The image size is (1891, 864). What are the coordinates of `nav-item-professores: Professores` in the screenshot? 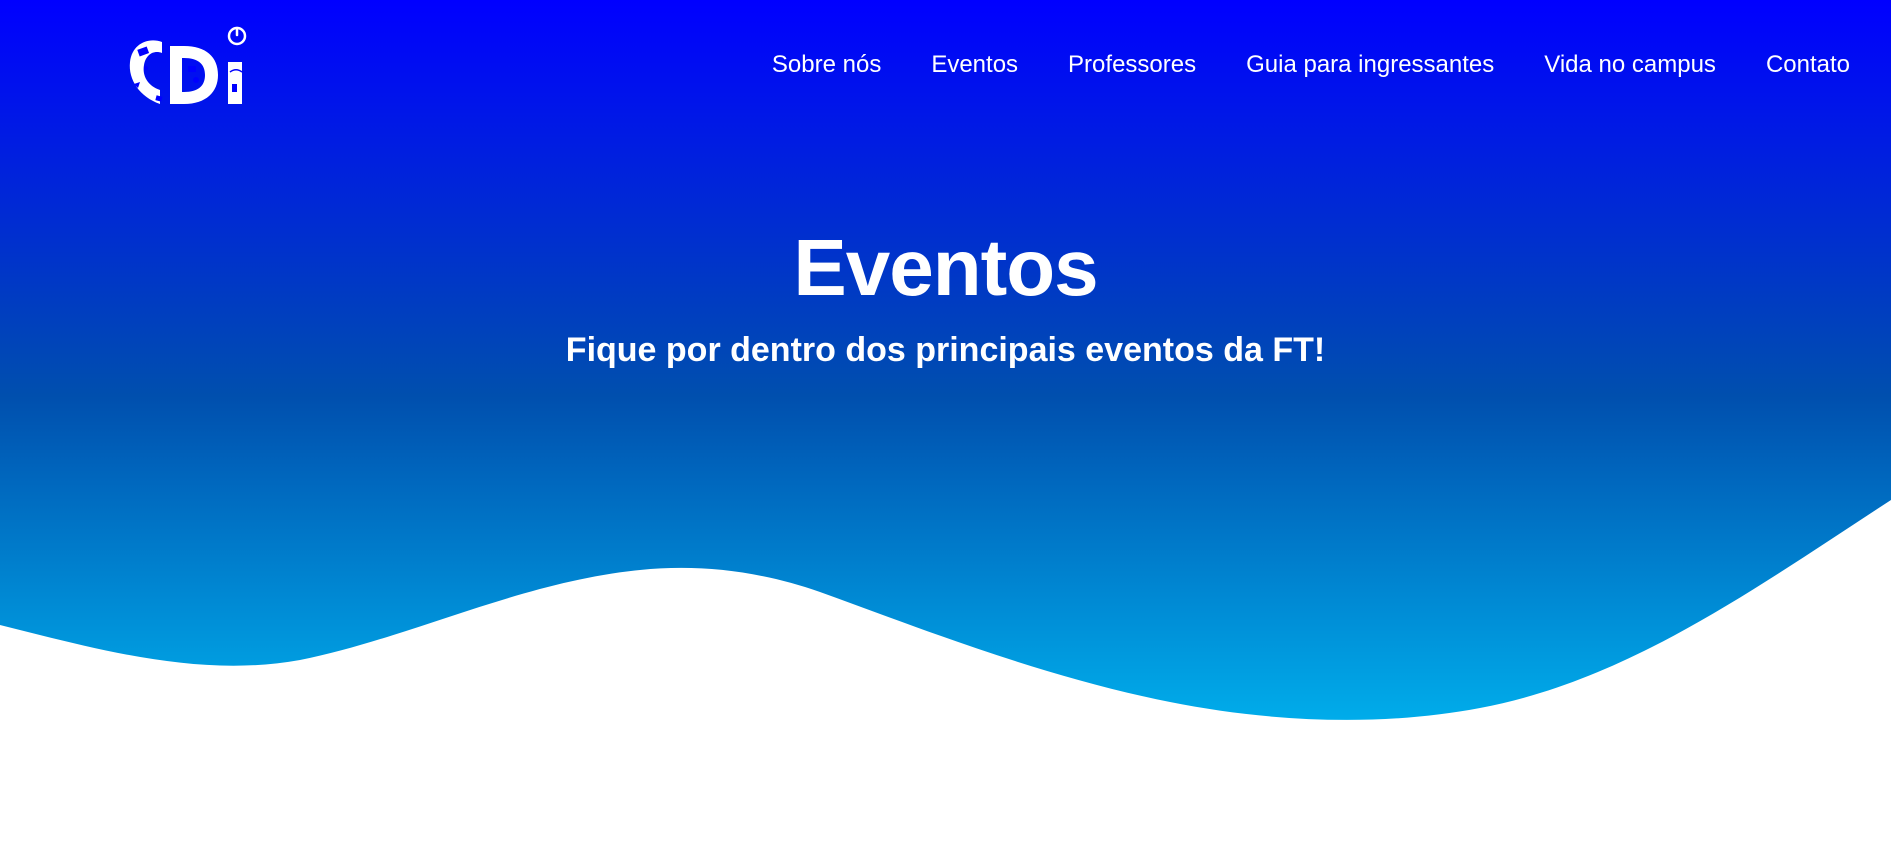 It's located at (1132, 65).